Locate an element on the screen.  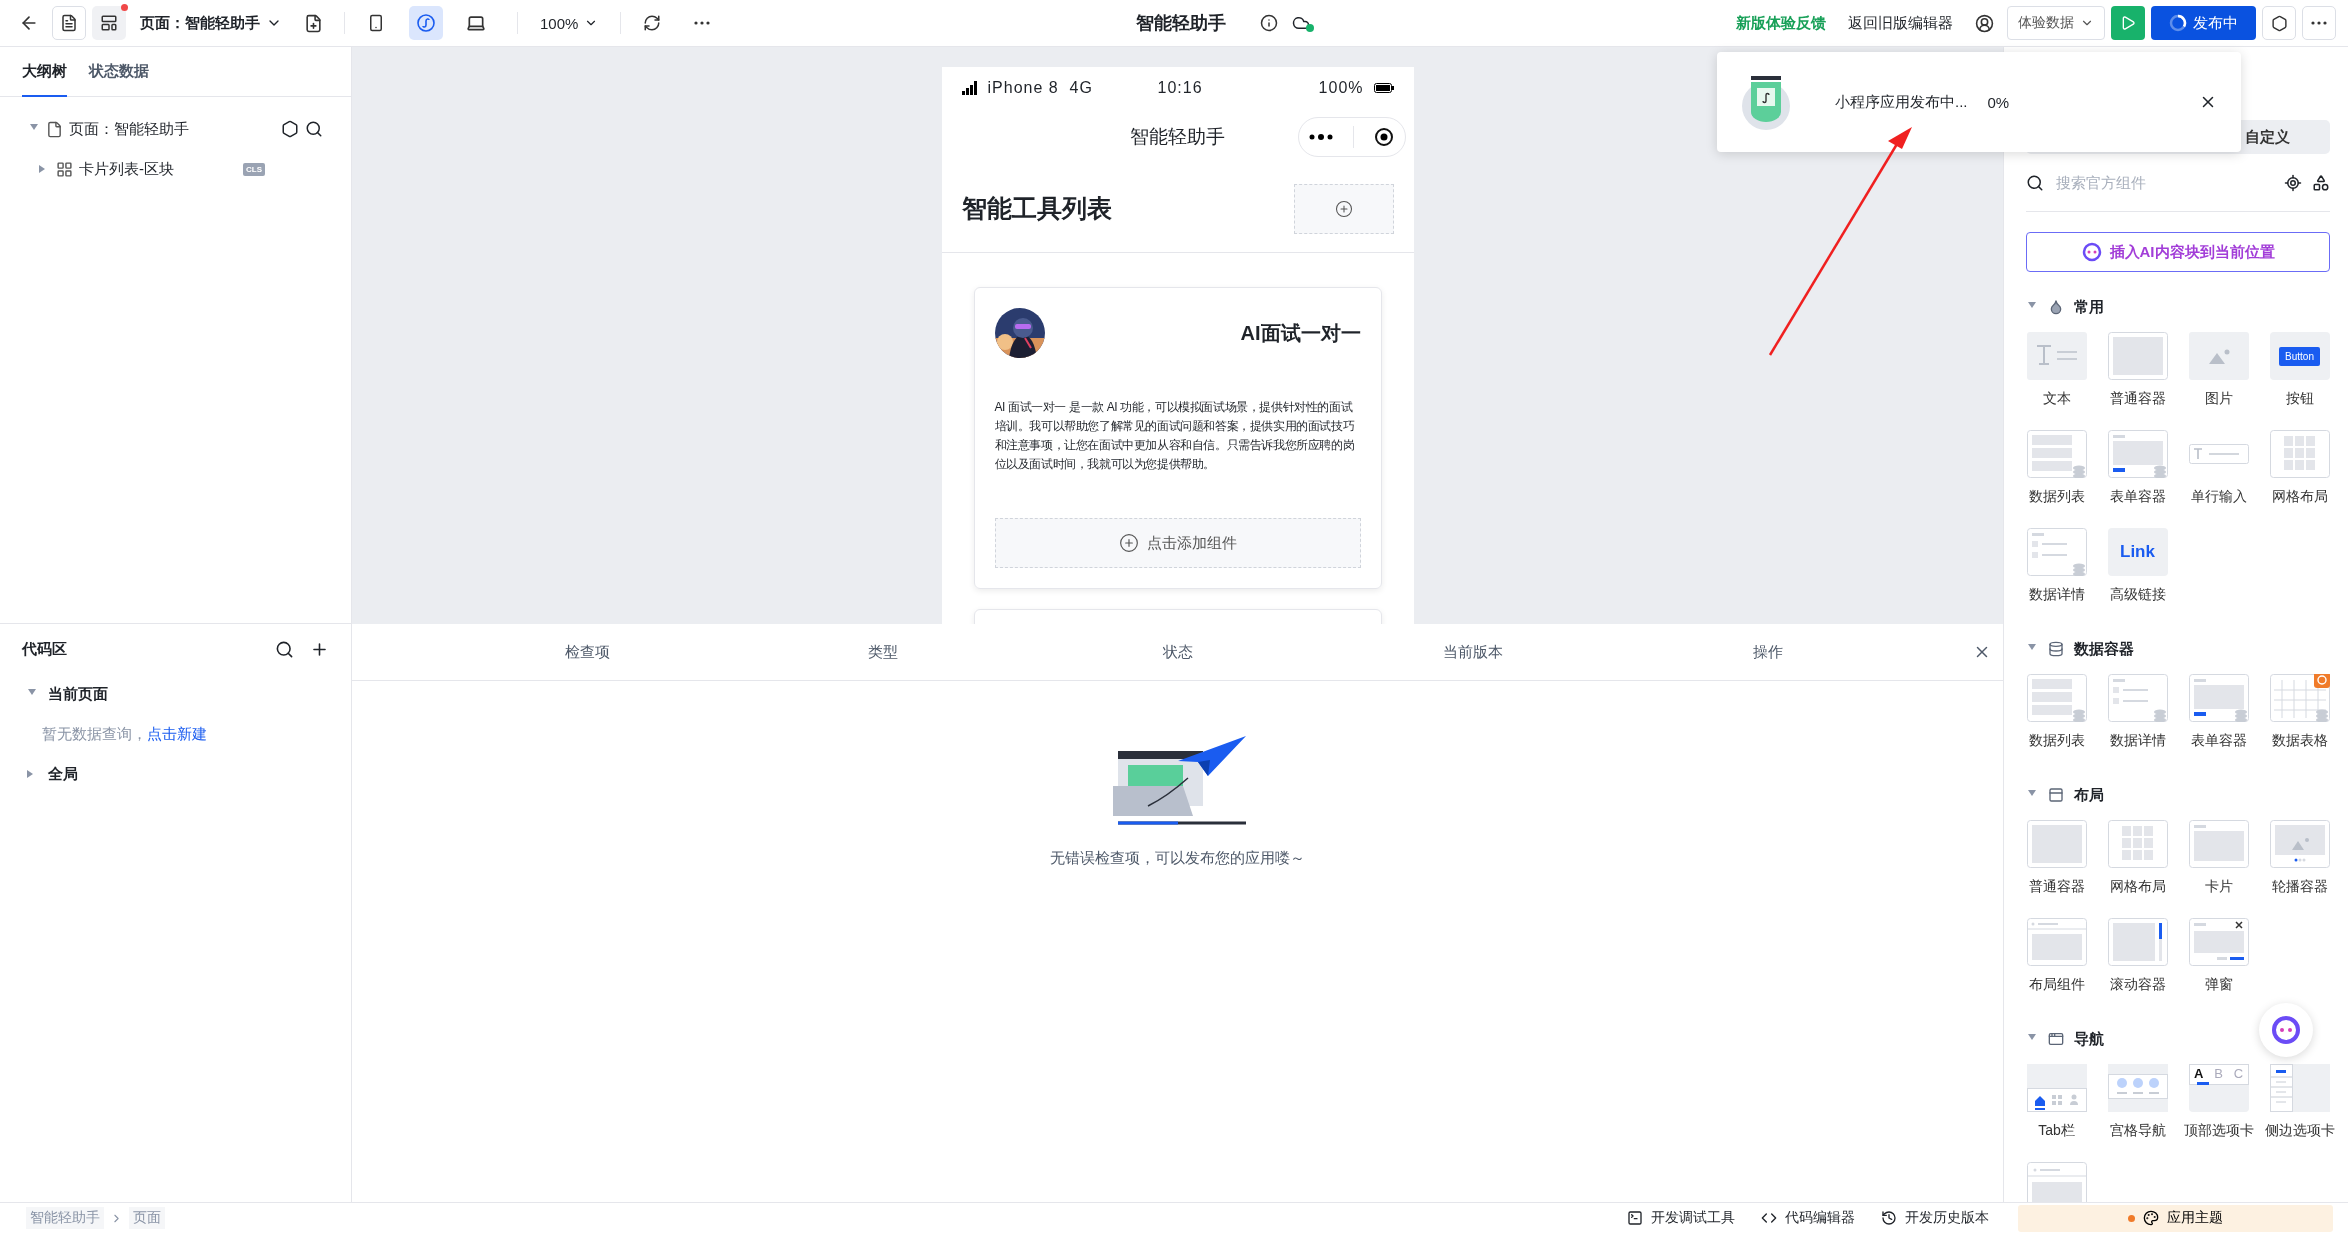
section-header: 导航 is located at coordinates (2178, 1039).